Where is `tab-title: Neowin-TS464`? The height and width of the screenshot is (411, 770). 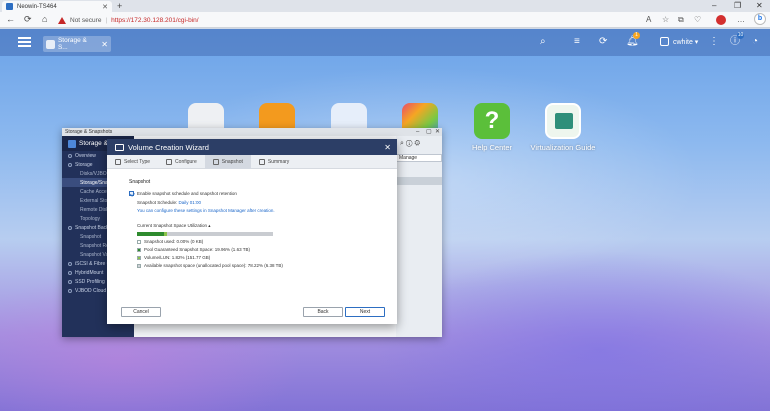
tab-title: Neowin-TS464 is located at coordinates (37, 6).